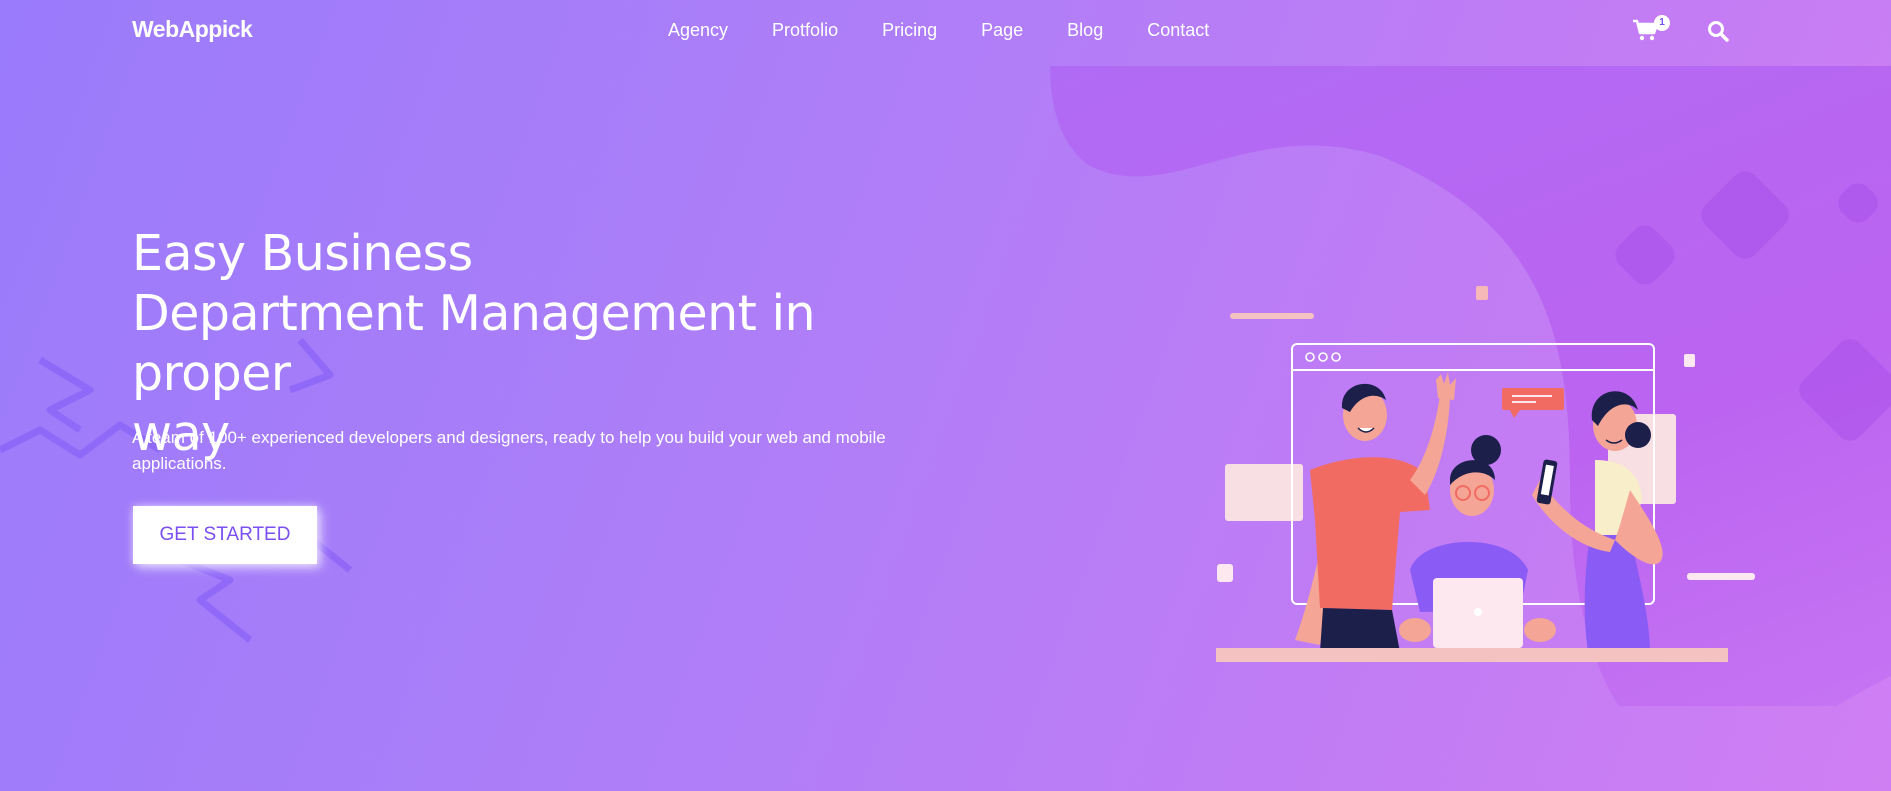 The width and height of the screenshot is (1891, 791). I want to click on nav-item-page: Page, so click(1002, 30).